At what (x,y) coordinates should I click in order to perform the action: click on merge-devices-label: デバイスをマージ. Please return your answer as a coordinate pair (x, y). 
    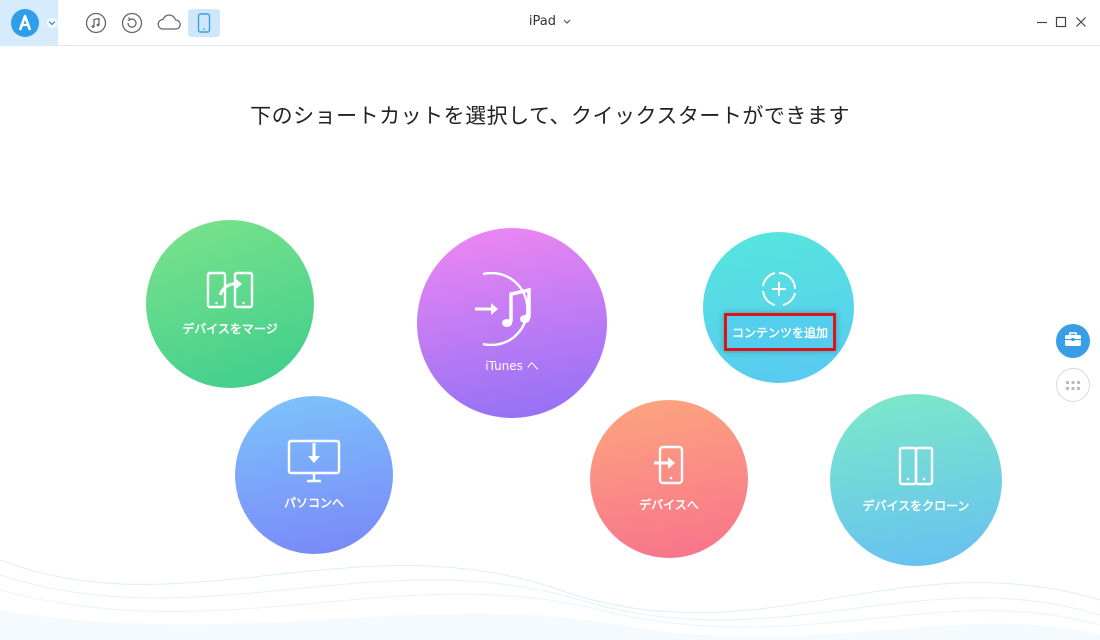
    Looking at the image, I should click on (230, 329).